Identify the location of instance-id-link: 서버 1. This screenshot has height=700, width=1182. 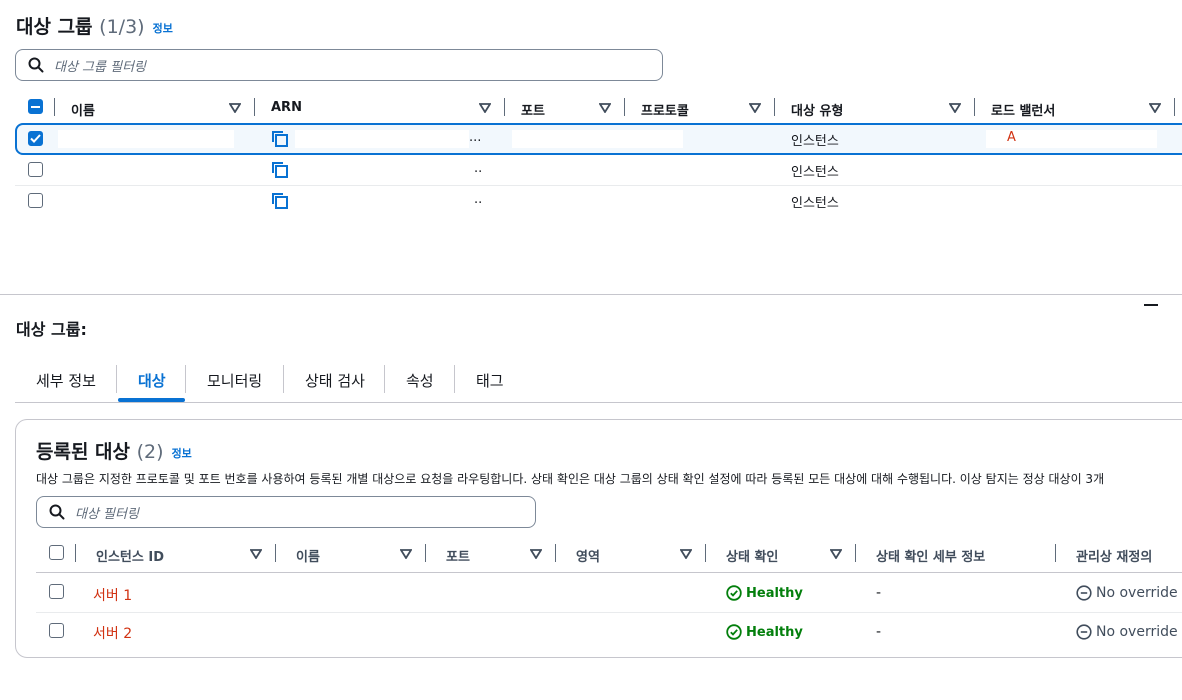
(112, 595).